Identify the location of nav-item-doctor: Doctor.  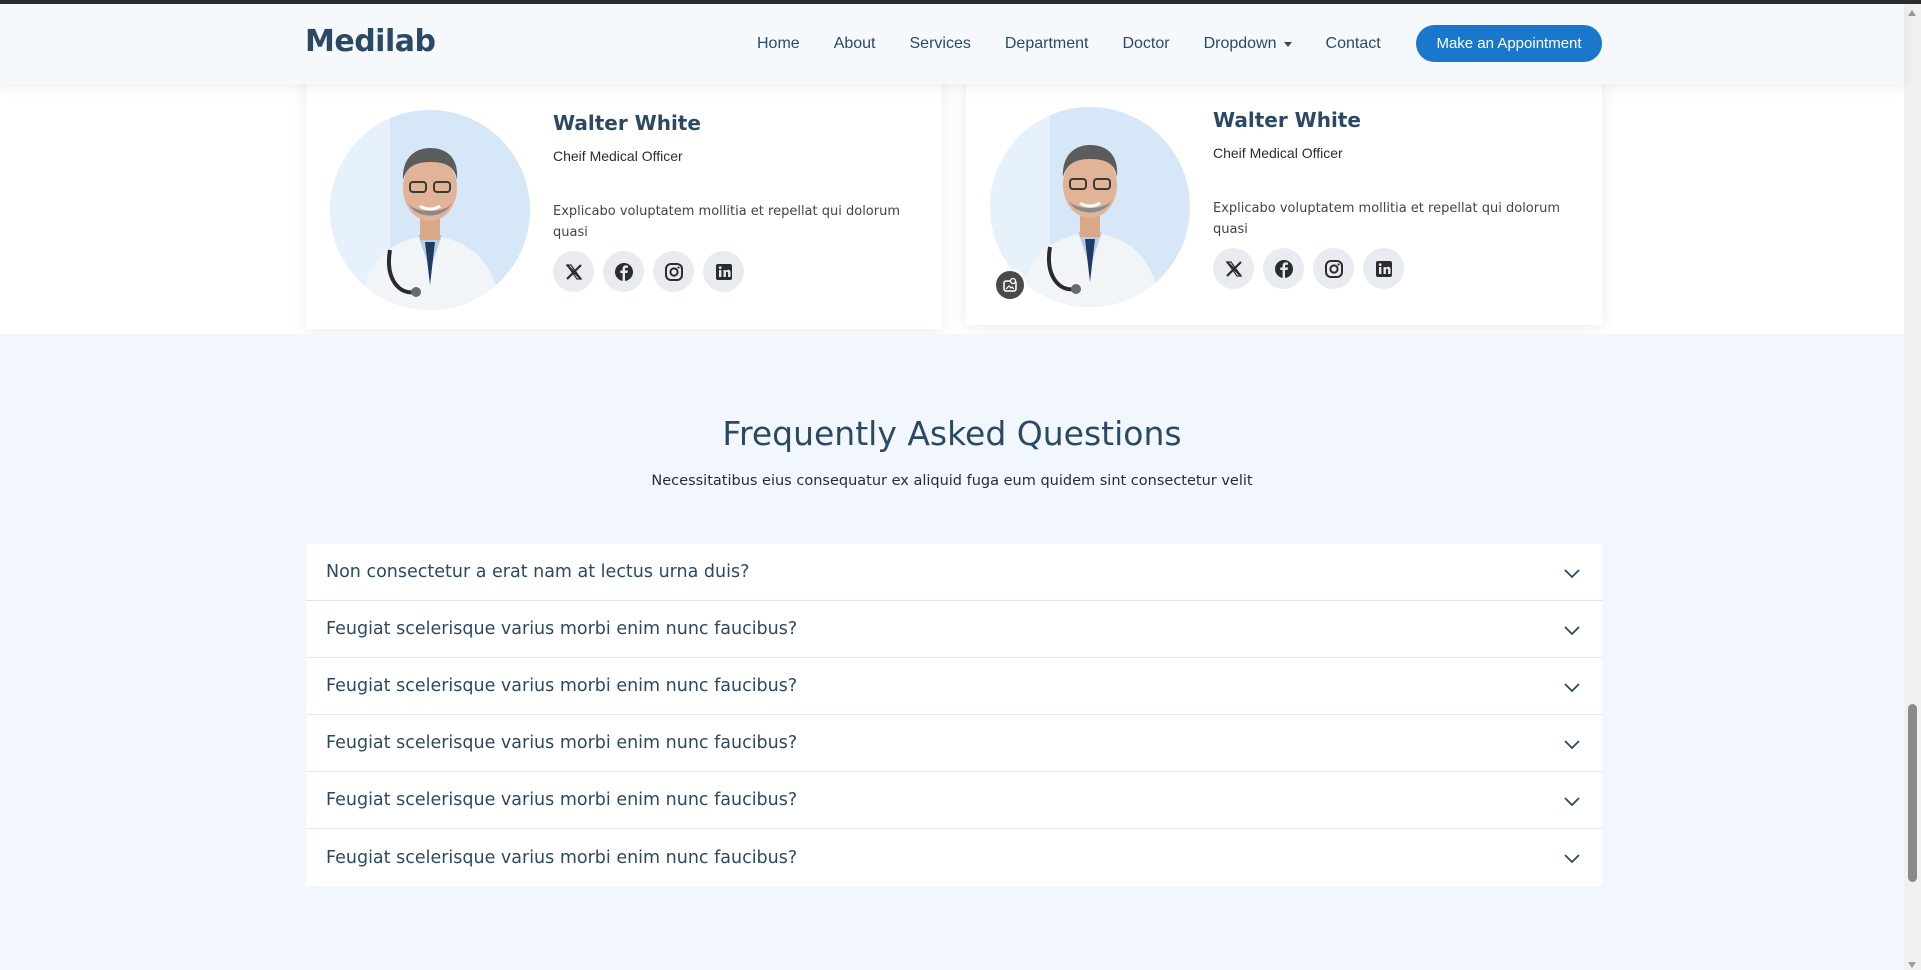
(1145, 44).